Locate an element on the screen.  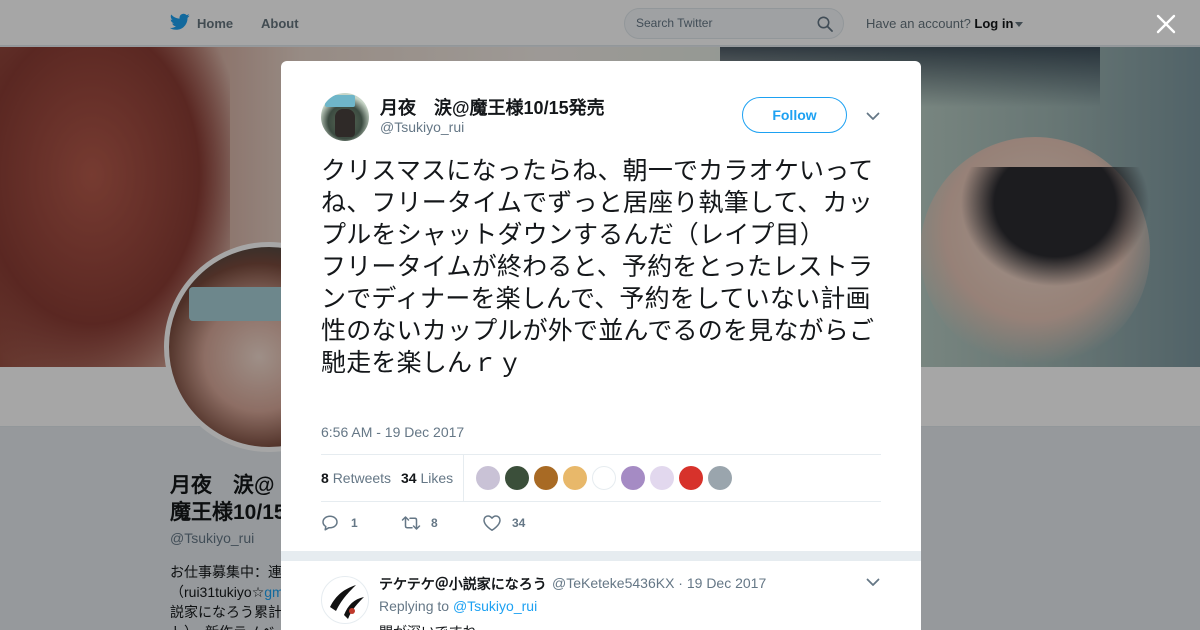
purple-hair-avatar is located at coordinates (633, 478).